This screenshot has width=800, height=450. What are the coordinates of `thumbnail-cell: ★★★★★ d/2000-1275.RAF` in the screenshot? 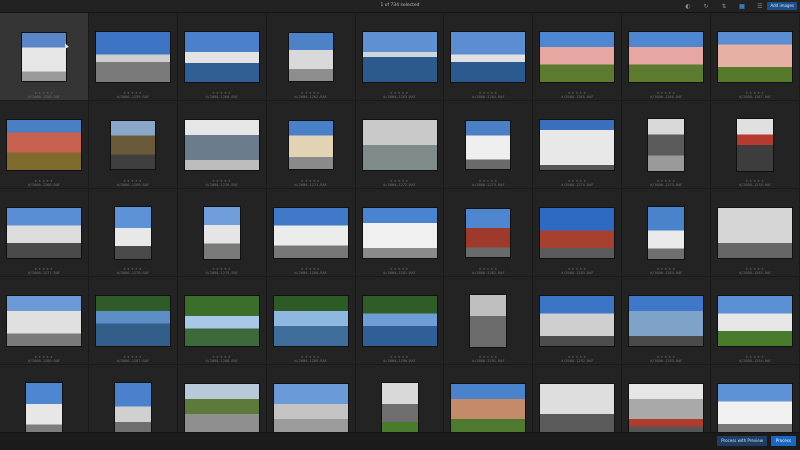 It's located at (667, 145).